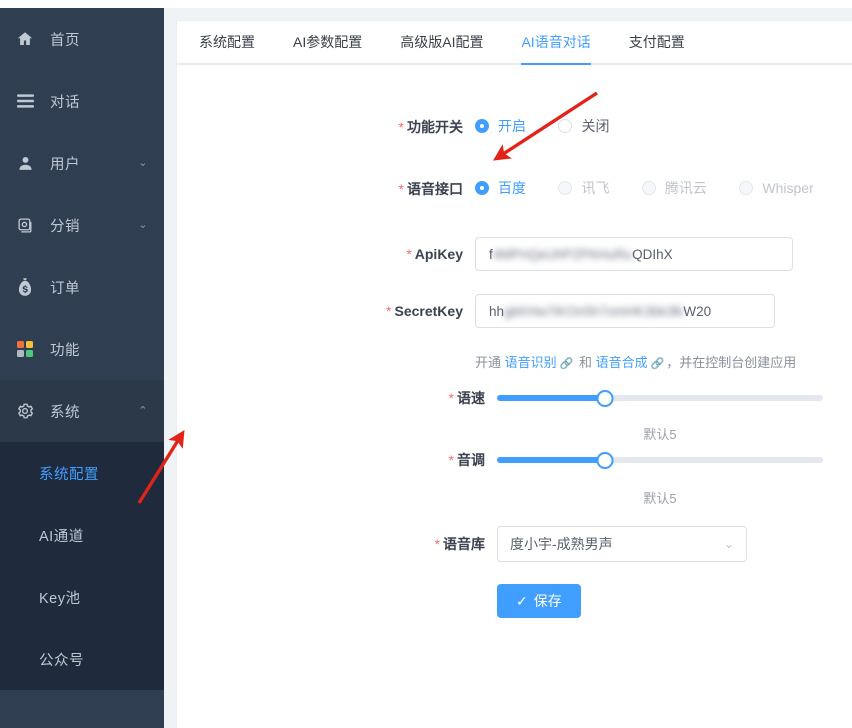  Describe the element at coordinates (788, 188) in the screenshot. I see `radio-label: Whisper` at that location.